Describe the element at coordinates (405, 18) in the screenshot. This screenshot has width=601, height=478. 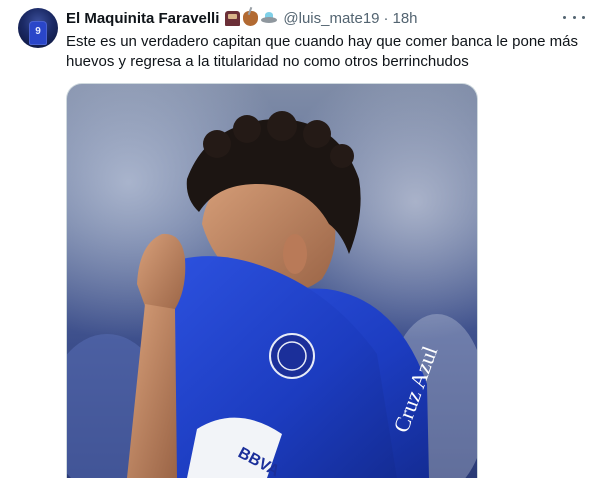
I see `timestamp: 18h` at that location.